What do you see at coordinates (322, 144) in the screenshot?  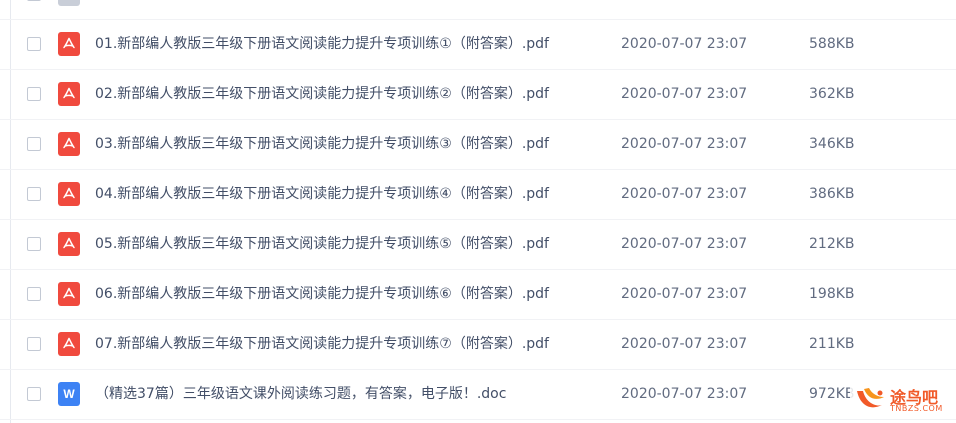 I see `file-name: 03.新部编人教版三年级下册语文阅读能力提升专项训练③（附答案）.pdf` at bounding box center [322, 144].